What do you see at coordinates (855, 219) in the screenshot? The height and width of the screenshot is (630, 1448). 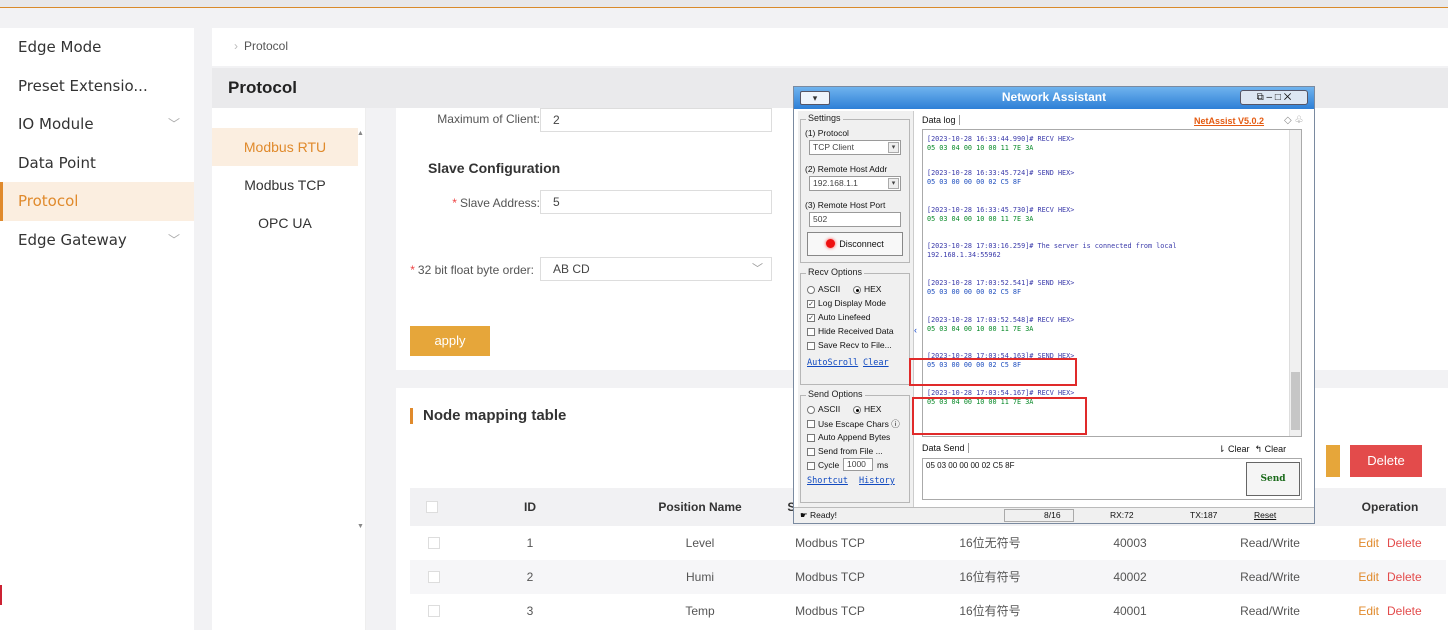 I see `port-input: 502` at bounding box center [855, 219].